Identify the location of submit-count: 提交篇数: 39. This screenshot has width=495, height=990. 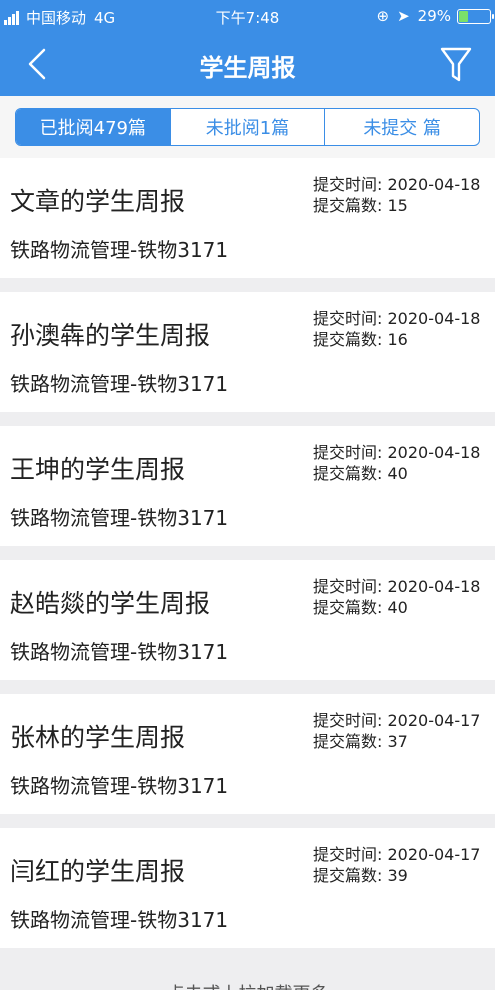
(360, 875).